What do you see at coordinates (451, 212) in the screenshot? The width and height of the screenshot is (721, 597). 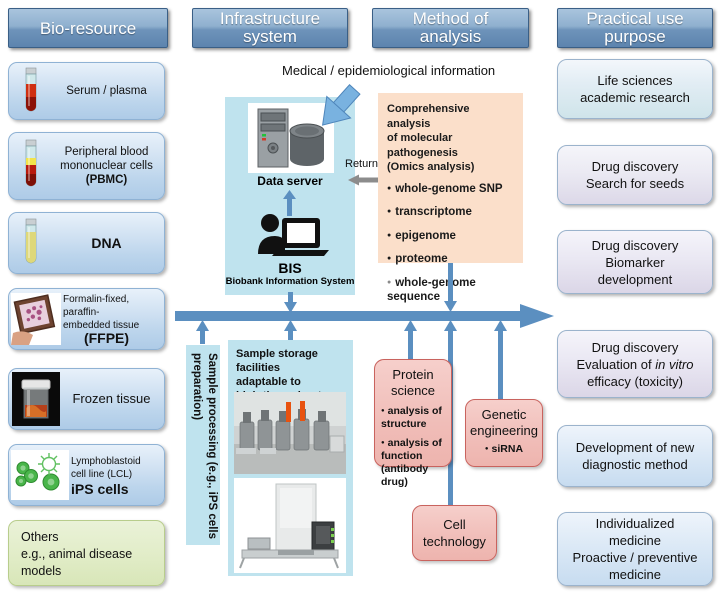 I see `omics-item: transcriptome` at bounding box center [451, 212].